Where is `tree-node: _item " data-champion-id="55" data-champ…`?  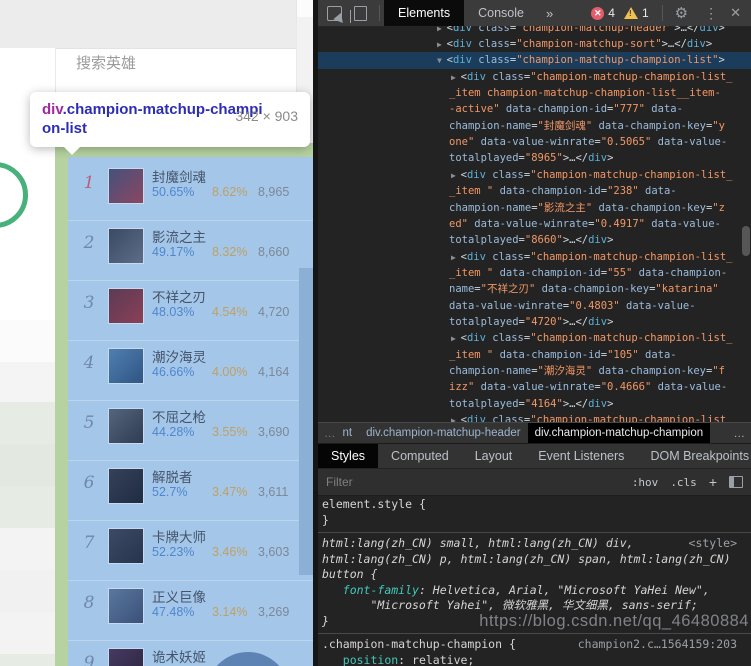 tree-node: _item " data-champion-id="55" data-champ… is located at coordinates (534, 273).